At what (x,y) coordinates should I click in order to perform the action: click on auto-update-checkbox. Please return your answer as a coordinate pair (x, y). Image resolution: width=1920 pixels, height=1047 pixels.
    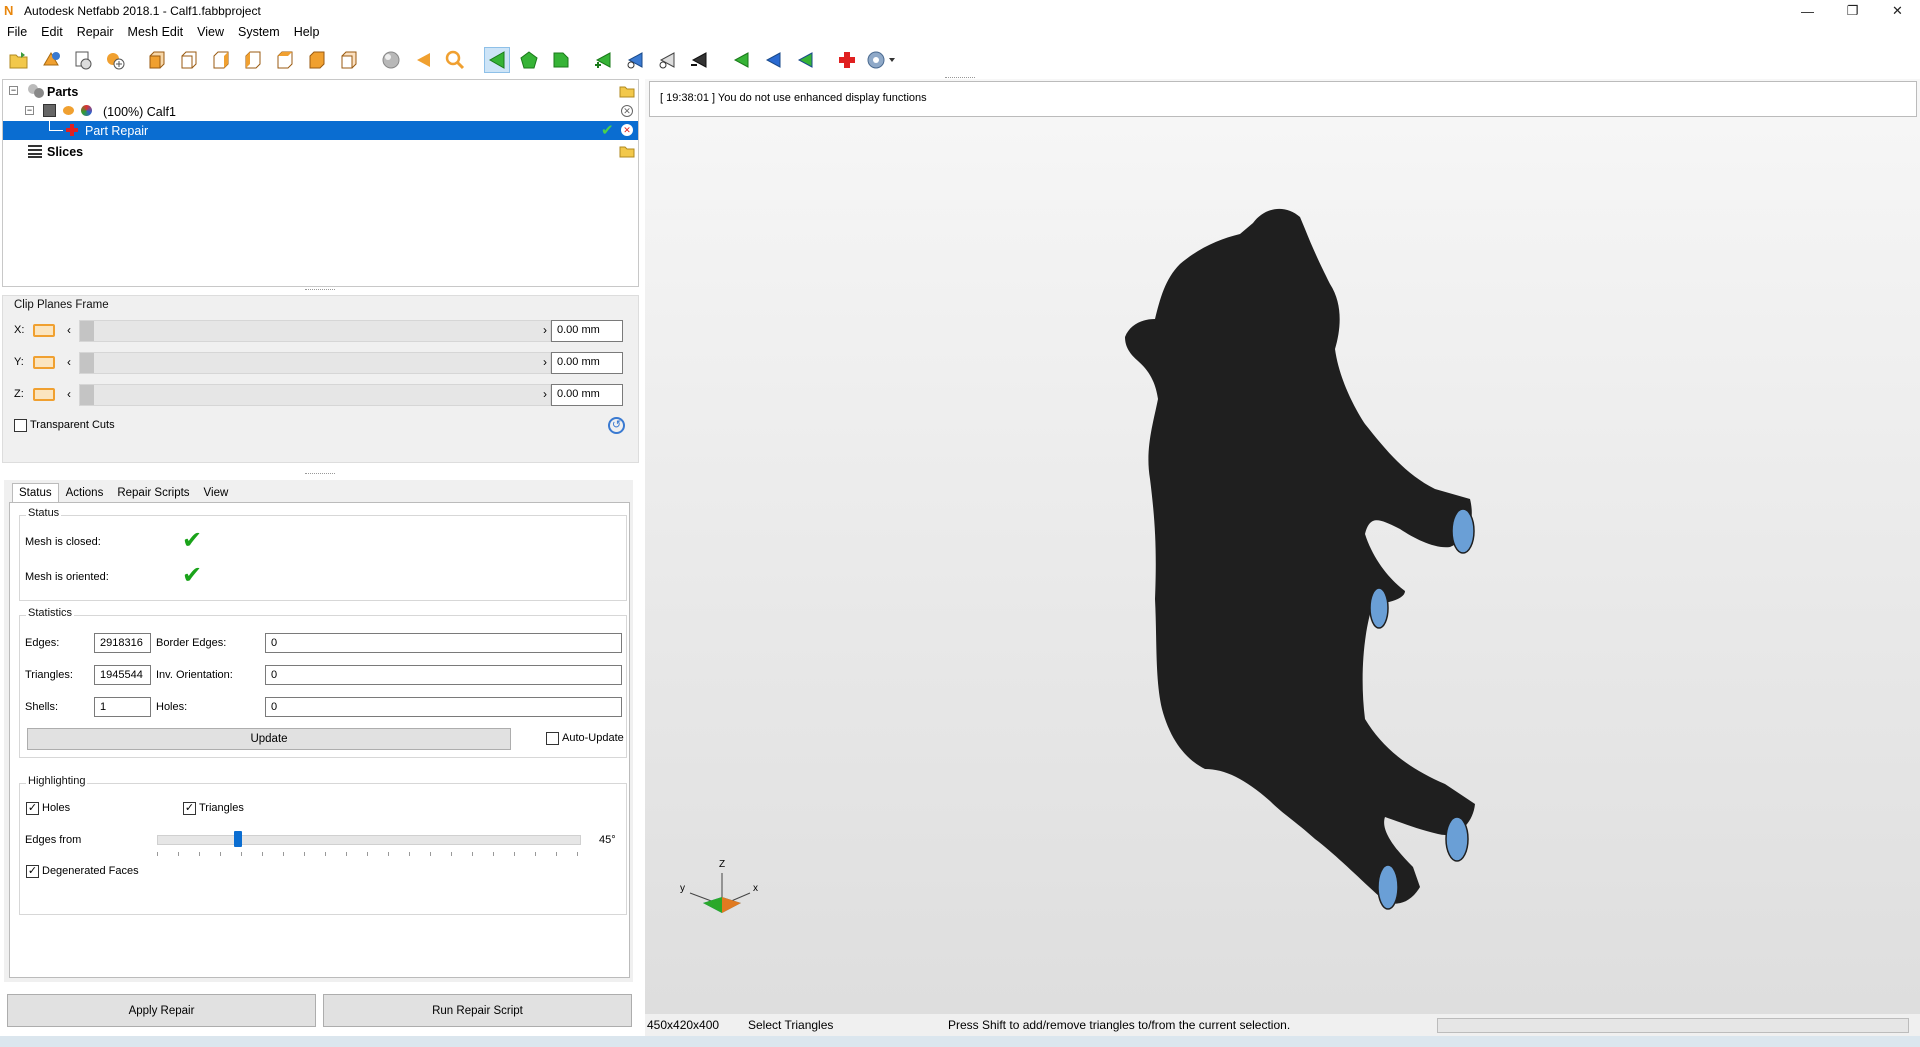
    Looking at the image, I should click on (552, 738).